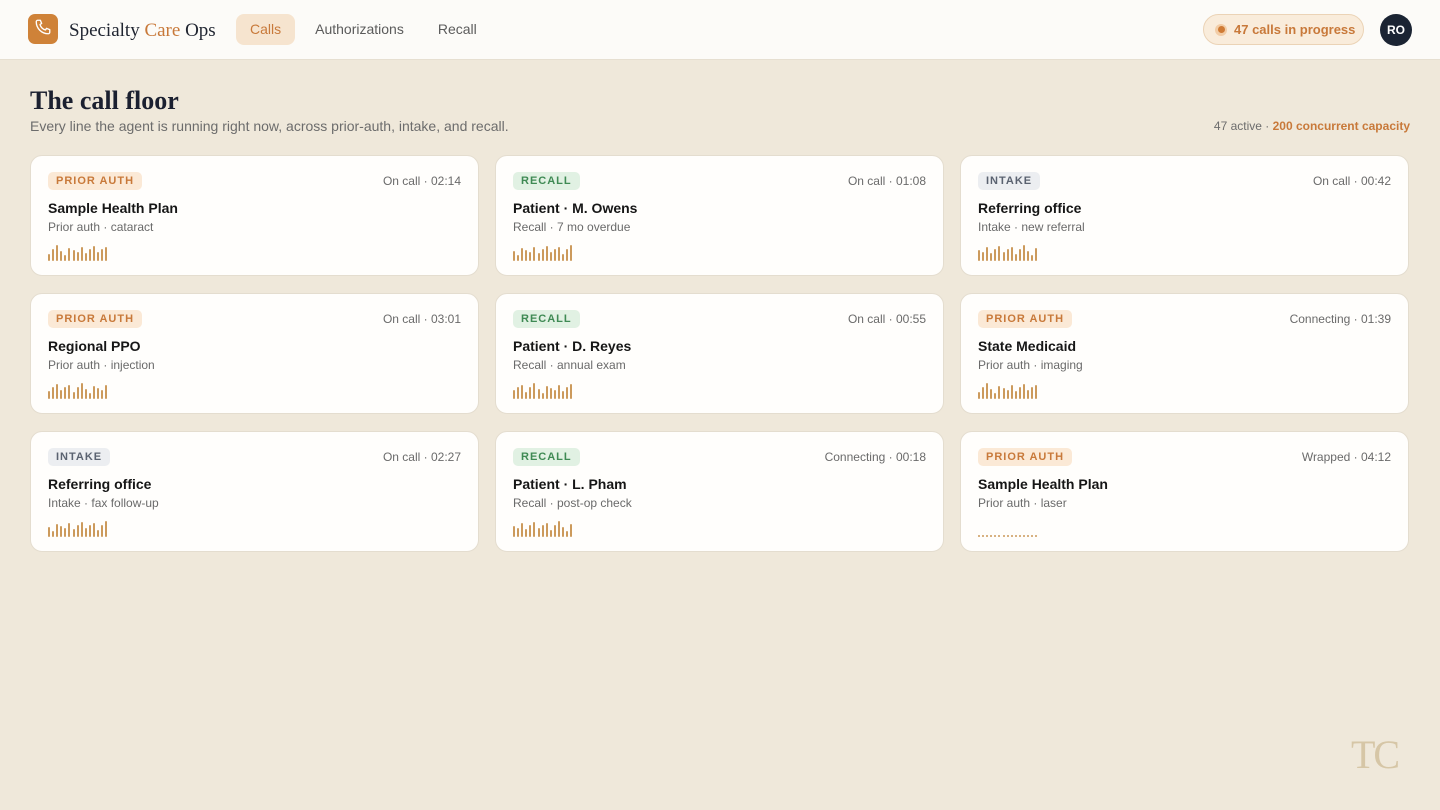 The width and height of the screenshot is (1440, 810). What do you see at coordinates (575, 208) in the screenshot?
I see `call-title: Patient · M. Owens` at bounding box center [575, 208].